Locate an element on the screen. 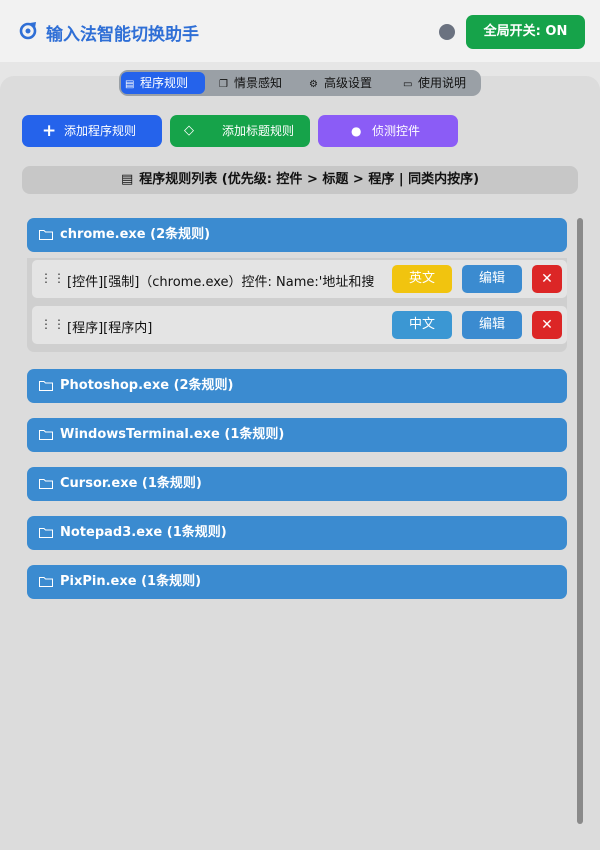  group-header: Notepad3.exe (1条规则) is located at coordinates (297, 533).